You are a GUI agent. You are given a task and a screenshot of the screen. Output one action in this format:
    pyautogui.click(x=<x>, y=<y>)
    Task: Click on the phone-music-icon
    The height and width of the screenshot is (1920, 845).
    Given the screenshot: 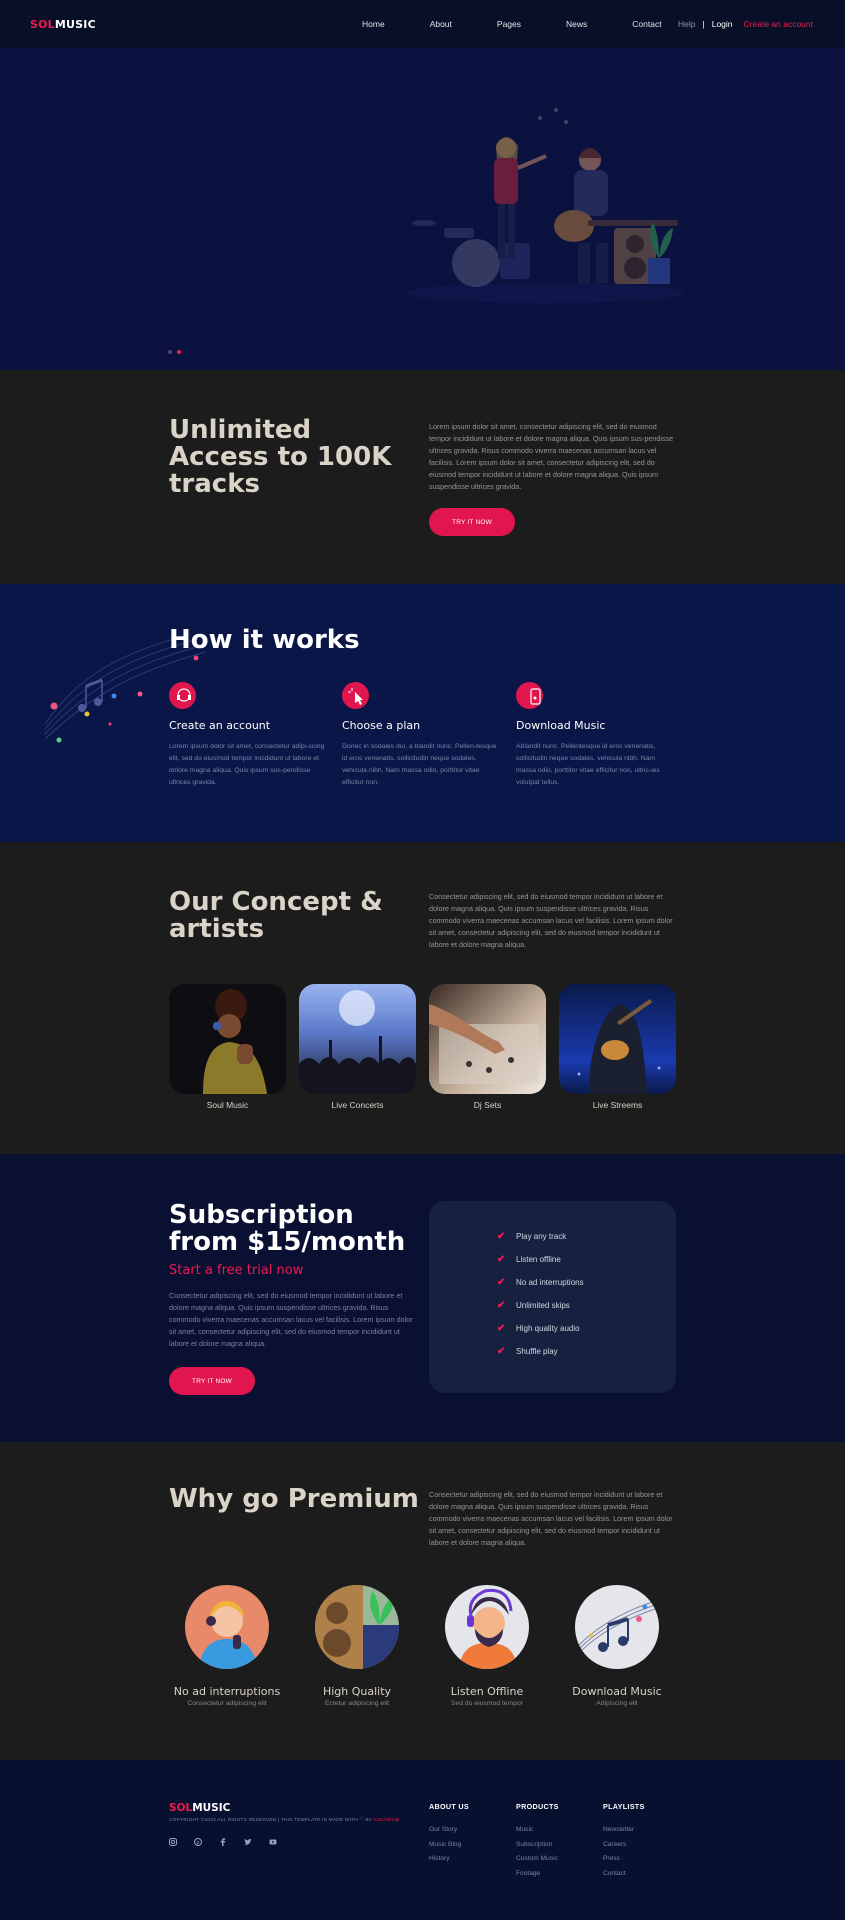 What is the action you would take?
    pyautogui.click(x=529, y=695)
    